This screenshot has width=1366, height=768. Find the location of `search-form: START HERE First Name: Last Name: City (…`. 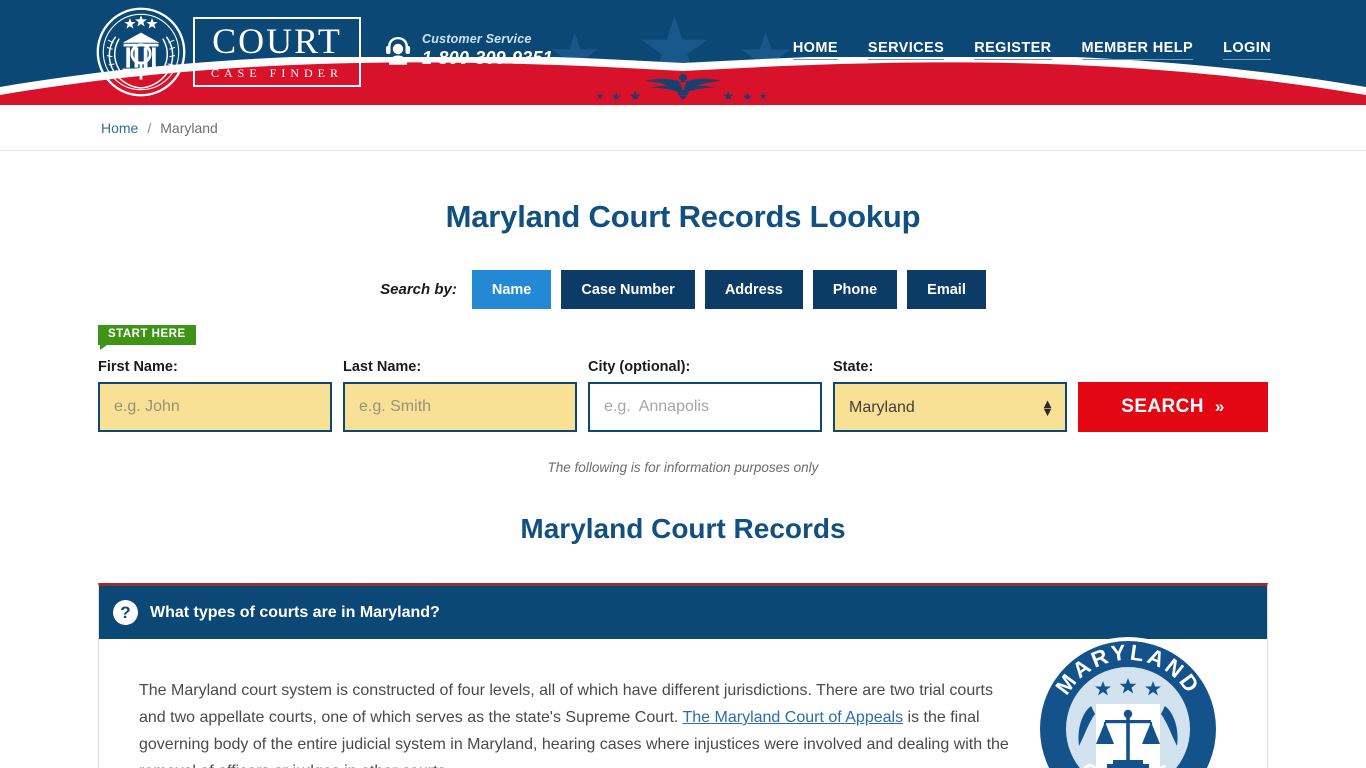

search-form: START HERE First Name: Last Name: City (… is located at coordinates (683, 378).